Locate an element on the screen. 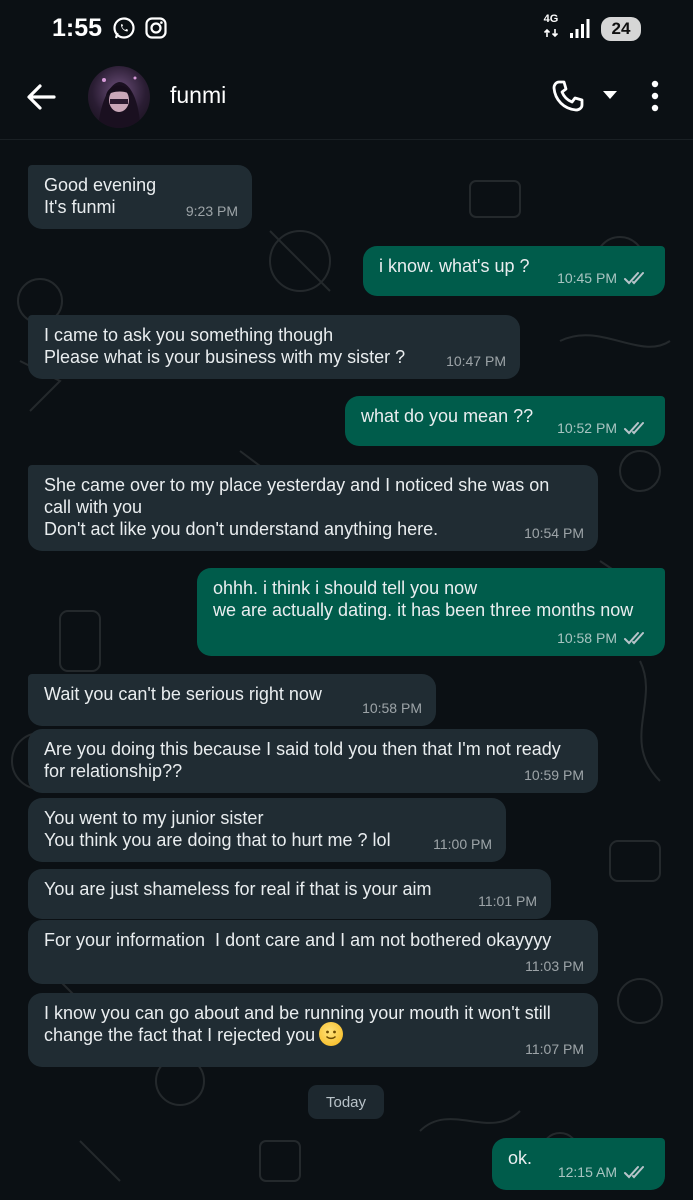 The image size is (693, 1200). outgoing-message-bubble: i know. what's up ? 10:45 PM is located at coordinates (514, 271).